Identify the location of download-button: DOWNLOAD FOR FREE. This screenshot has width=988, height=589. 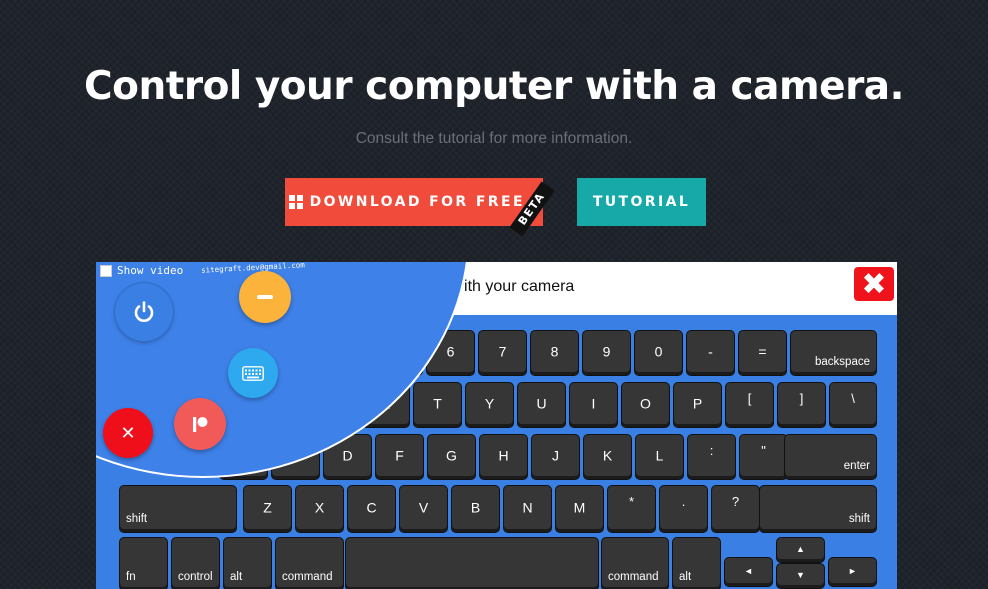
(414, 202).